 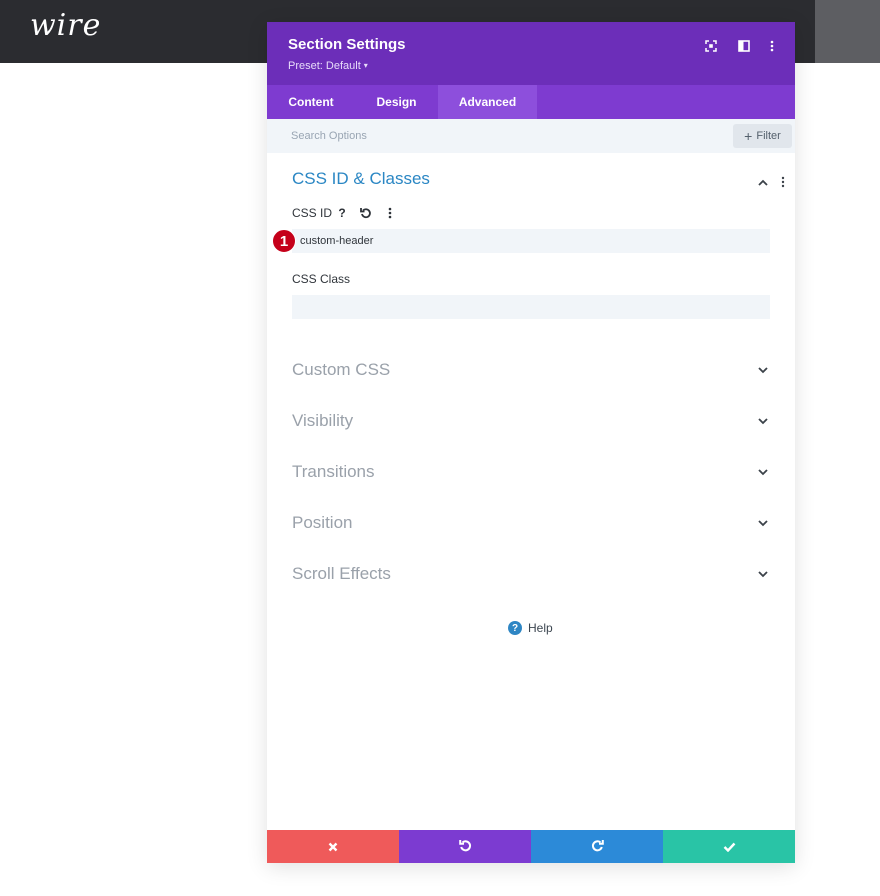 What do you see at coordinates (390, 213) in the screenshot?
I see `field-more-icon` at bounding box center [390, 213].